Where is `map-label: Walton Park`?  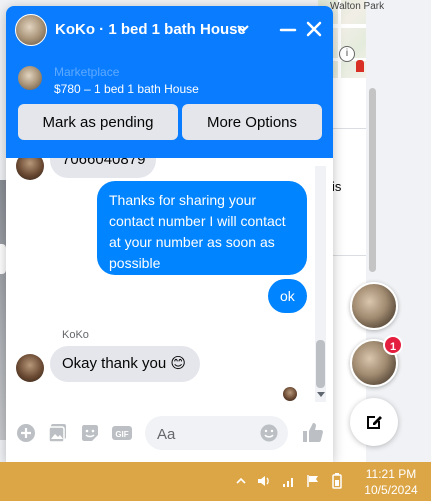 map-label: Walton Park is located at coordinates (357, 6).